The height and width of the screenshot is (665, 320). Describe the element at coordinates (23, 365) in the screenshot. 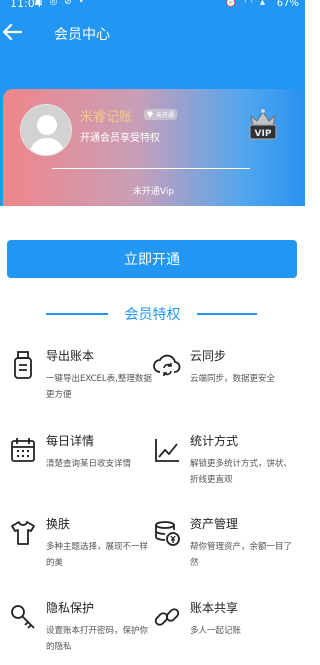

I see `usb-export-icon` at that location.